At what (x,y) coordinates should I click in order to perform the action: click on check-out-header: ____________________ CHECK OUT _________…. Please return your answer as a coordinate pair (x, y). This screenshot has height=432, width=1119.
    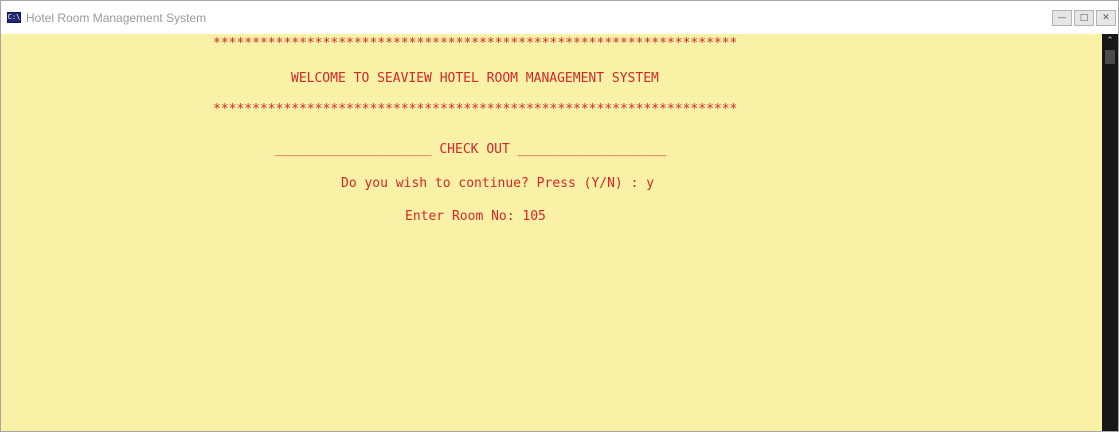
    Looking at the image, I should click on (471, 149).